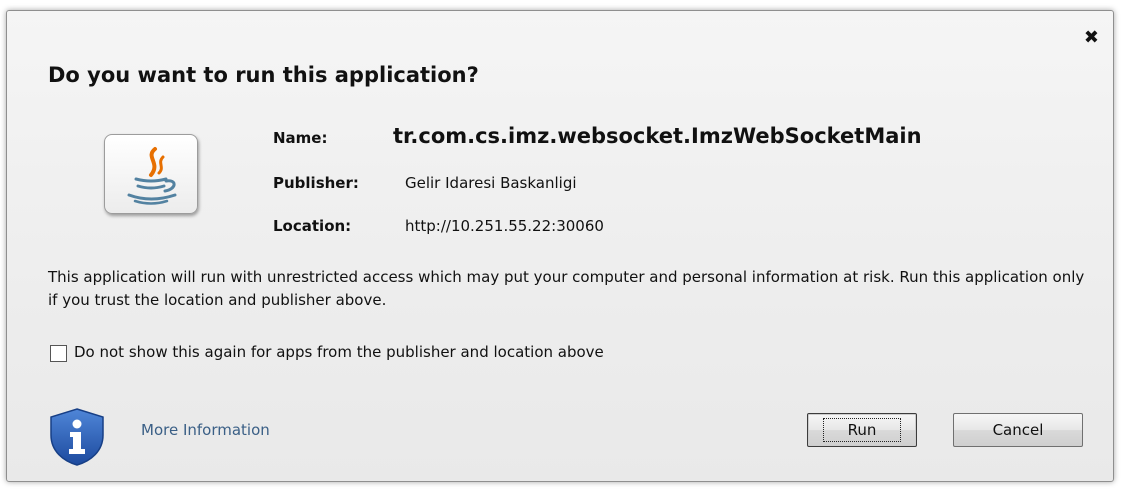 Image resolution: width=1122 pixels, height=489 pixels. What do you see at coordinates (316, 183) in the screenshot?
I see `publisher-label: Publisher:` at bounding box center [316, 183].